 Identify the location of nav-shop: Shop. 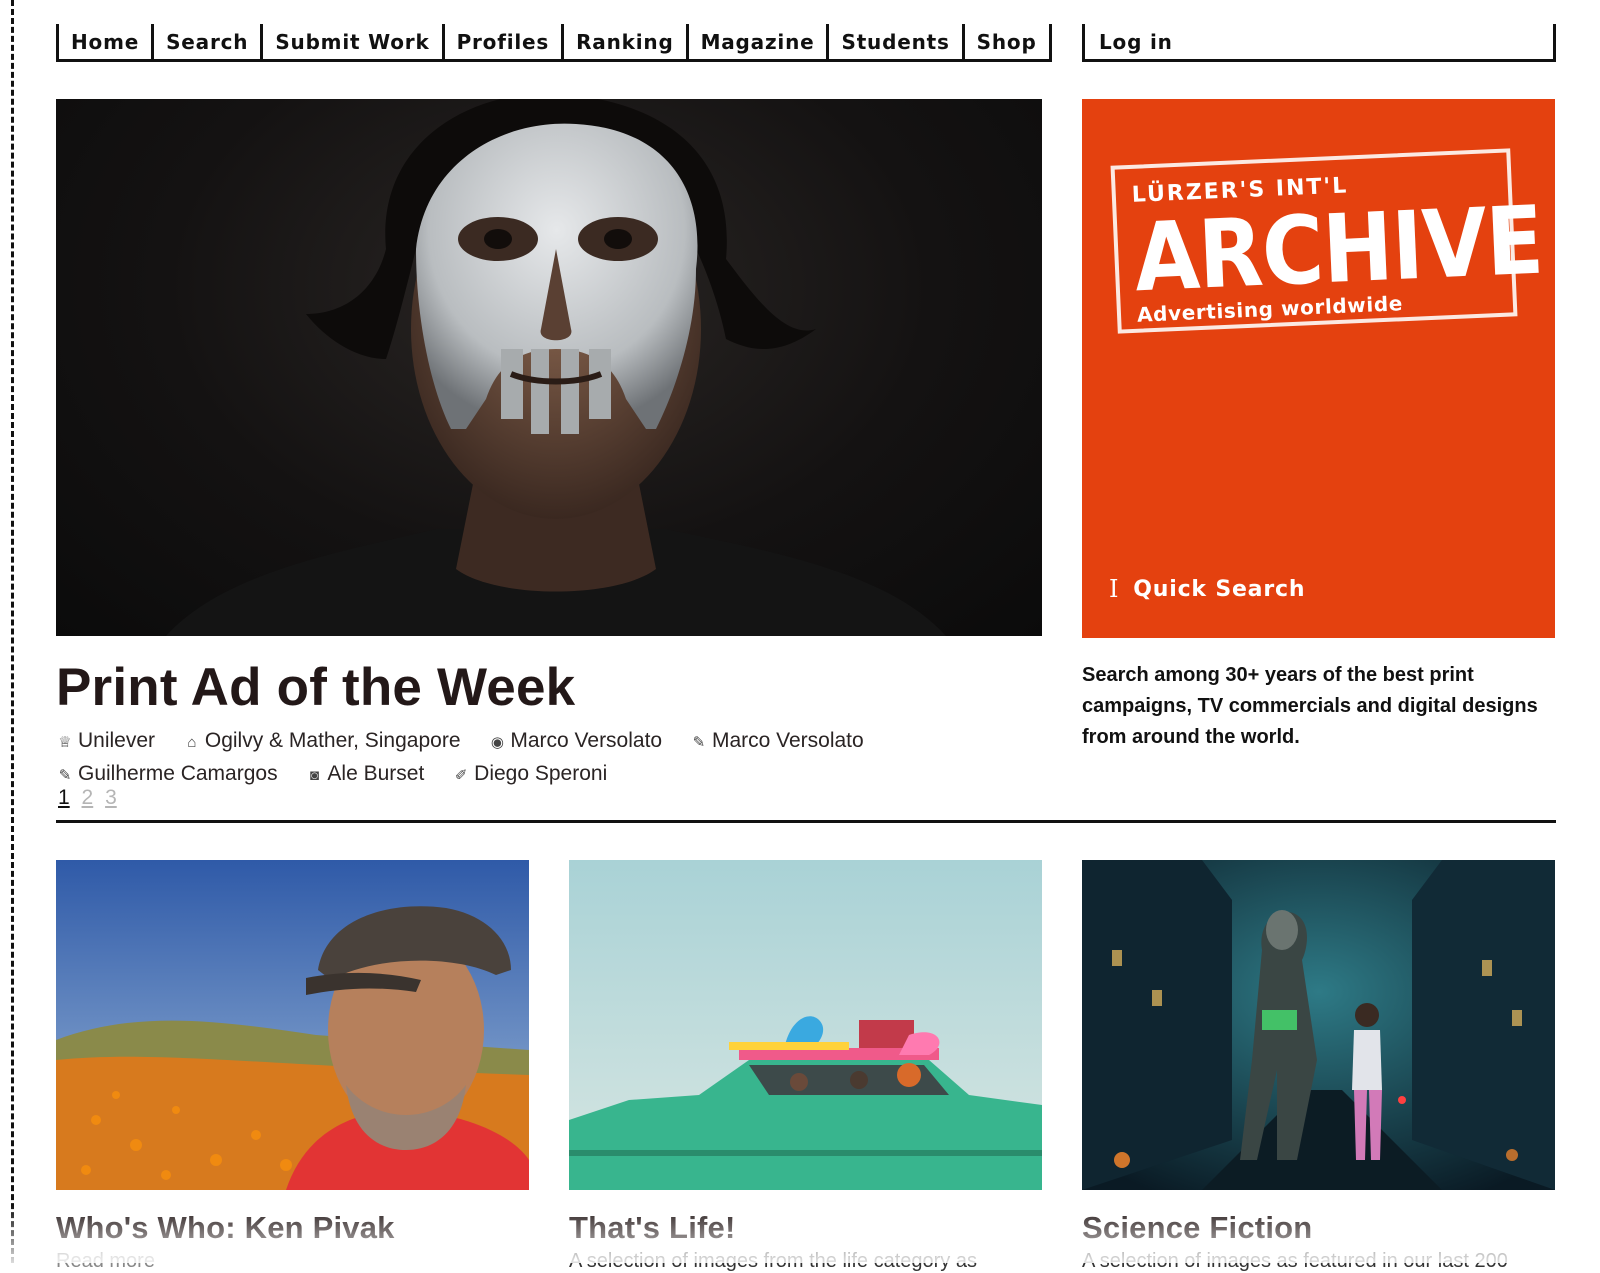
(1006, 41).